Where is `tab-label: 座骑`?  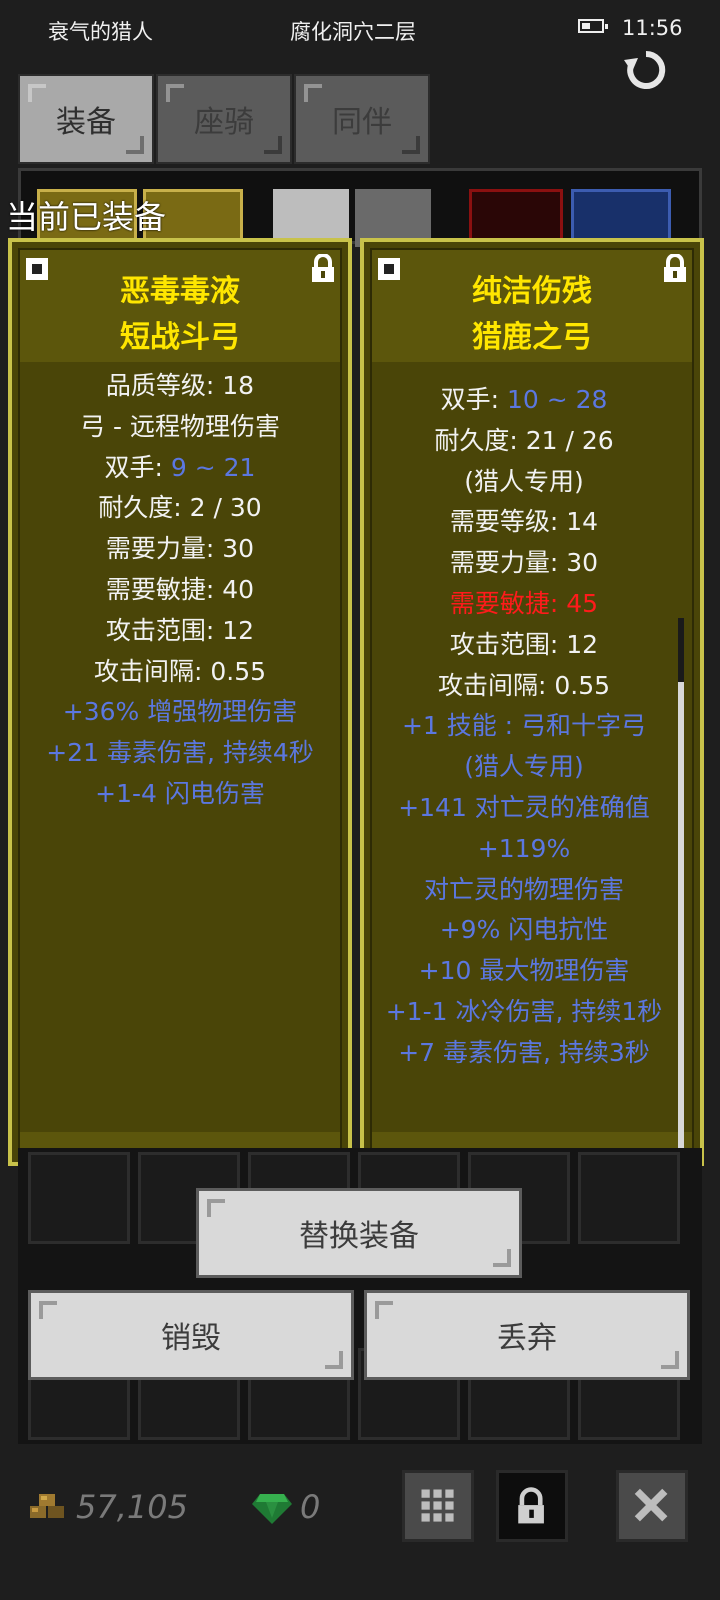
tab-label: 座骑 is located at coordinates (224, 122).